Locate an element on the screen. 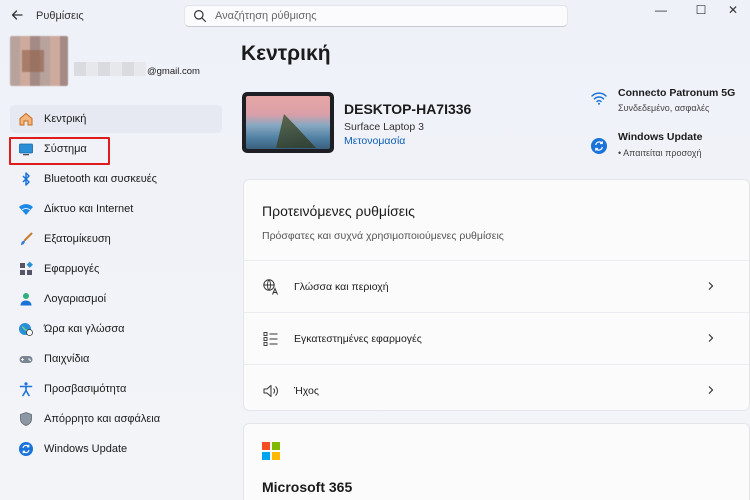 Image resolution: width=750 pixels, height=500 pixels. speaker-icon is located at coordinates (270, 390).